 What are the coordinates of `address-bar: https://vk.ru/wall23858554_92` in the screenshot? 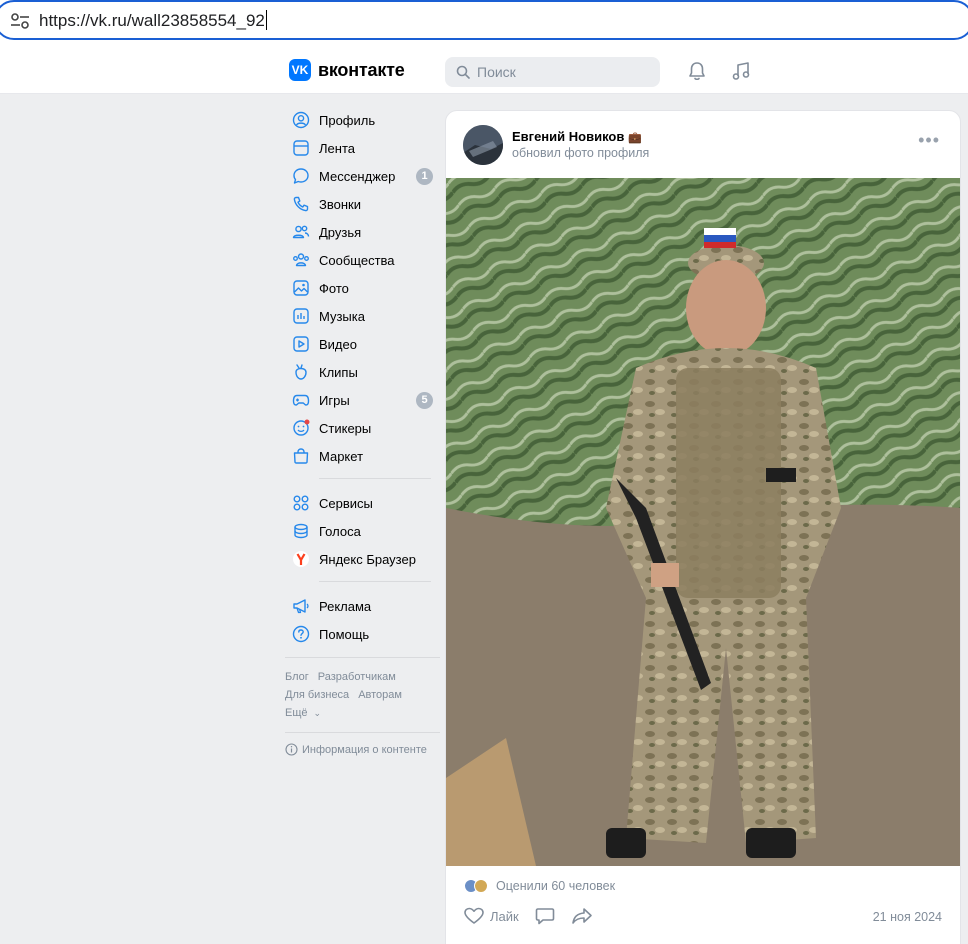 It's located at (484, 20).